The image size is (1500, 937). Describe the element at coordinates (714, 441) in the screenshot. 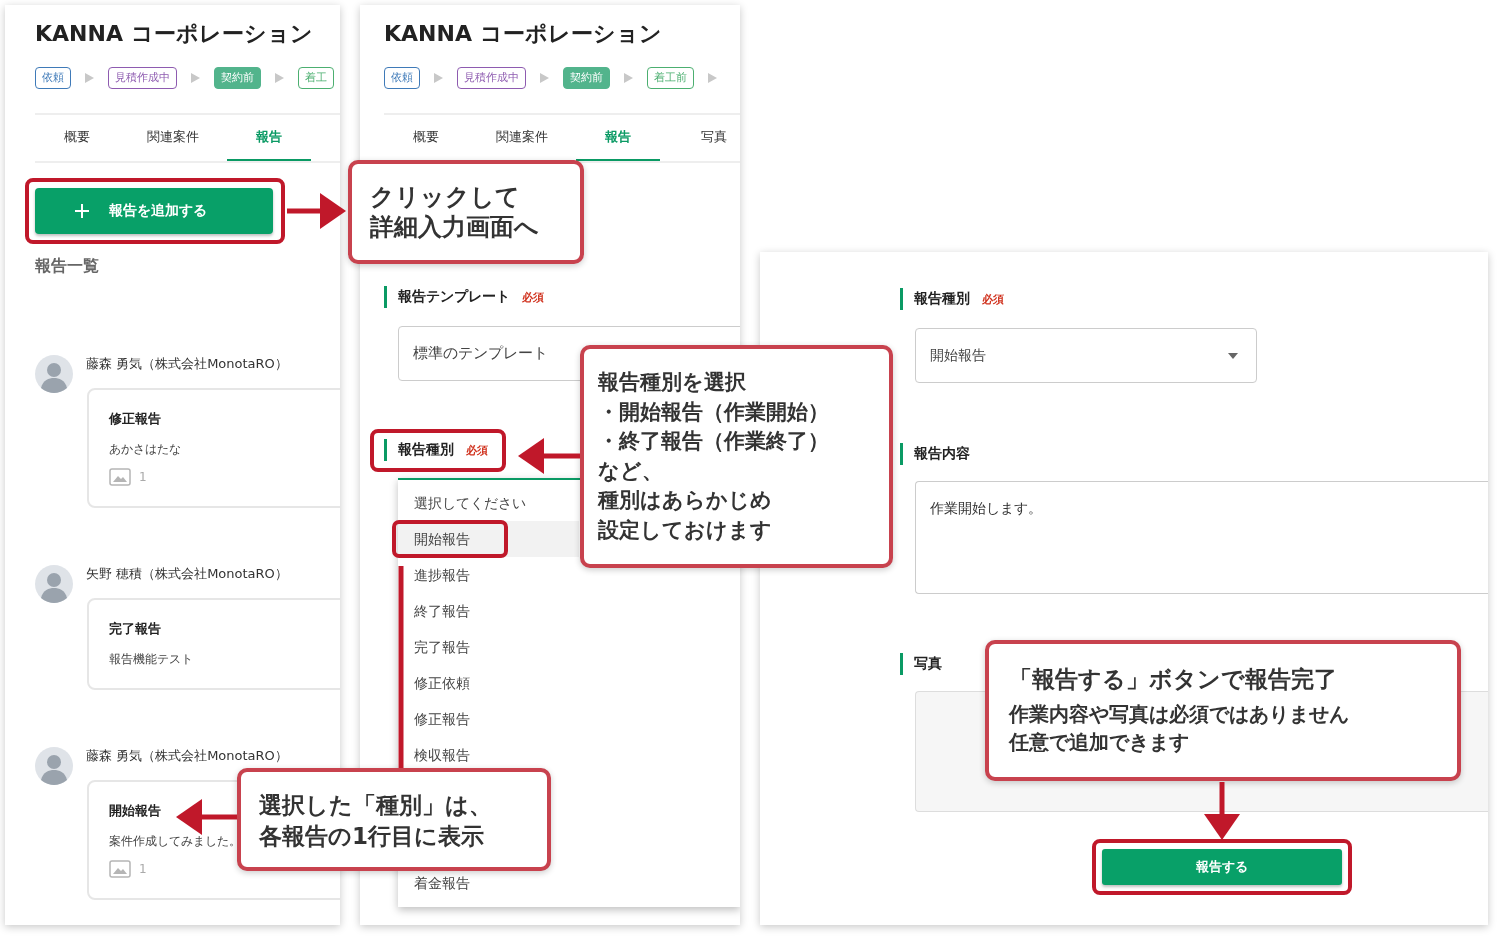

I see `callout-text: ・終了報告（作業終了）` at that location.